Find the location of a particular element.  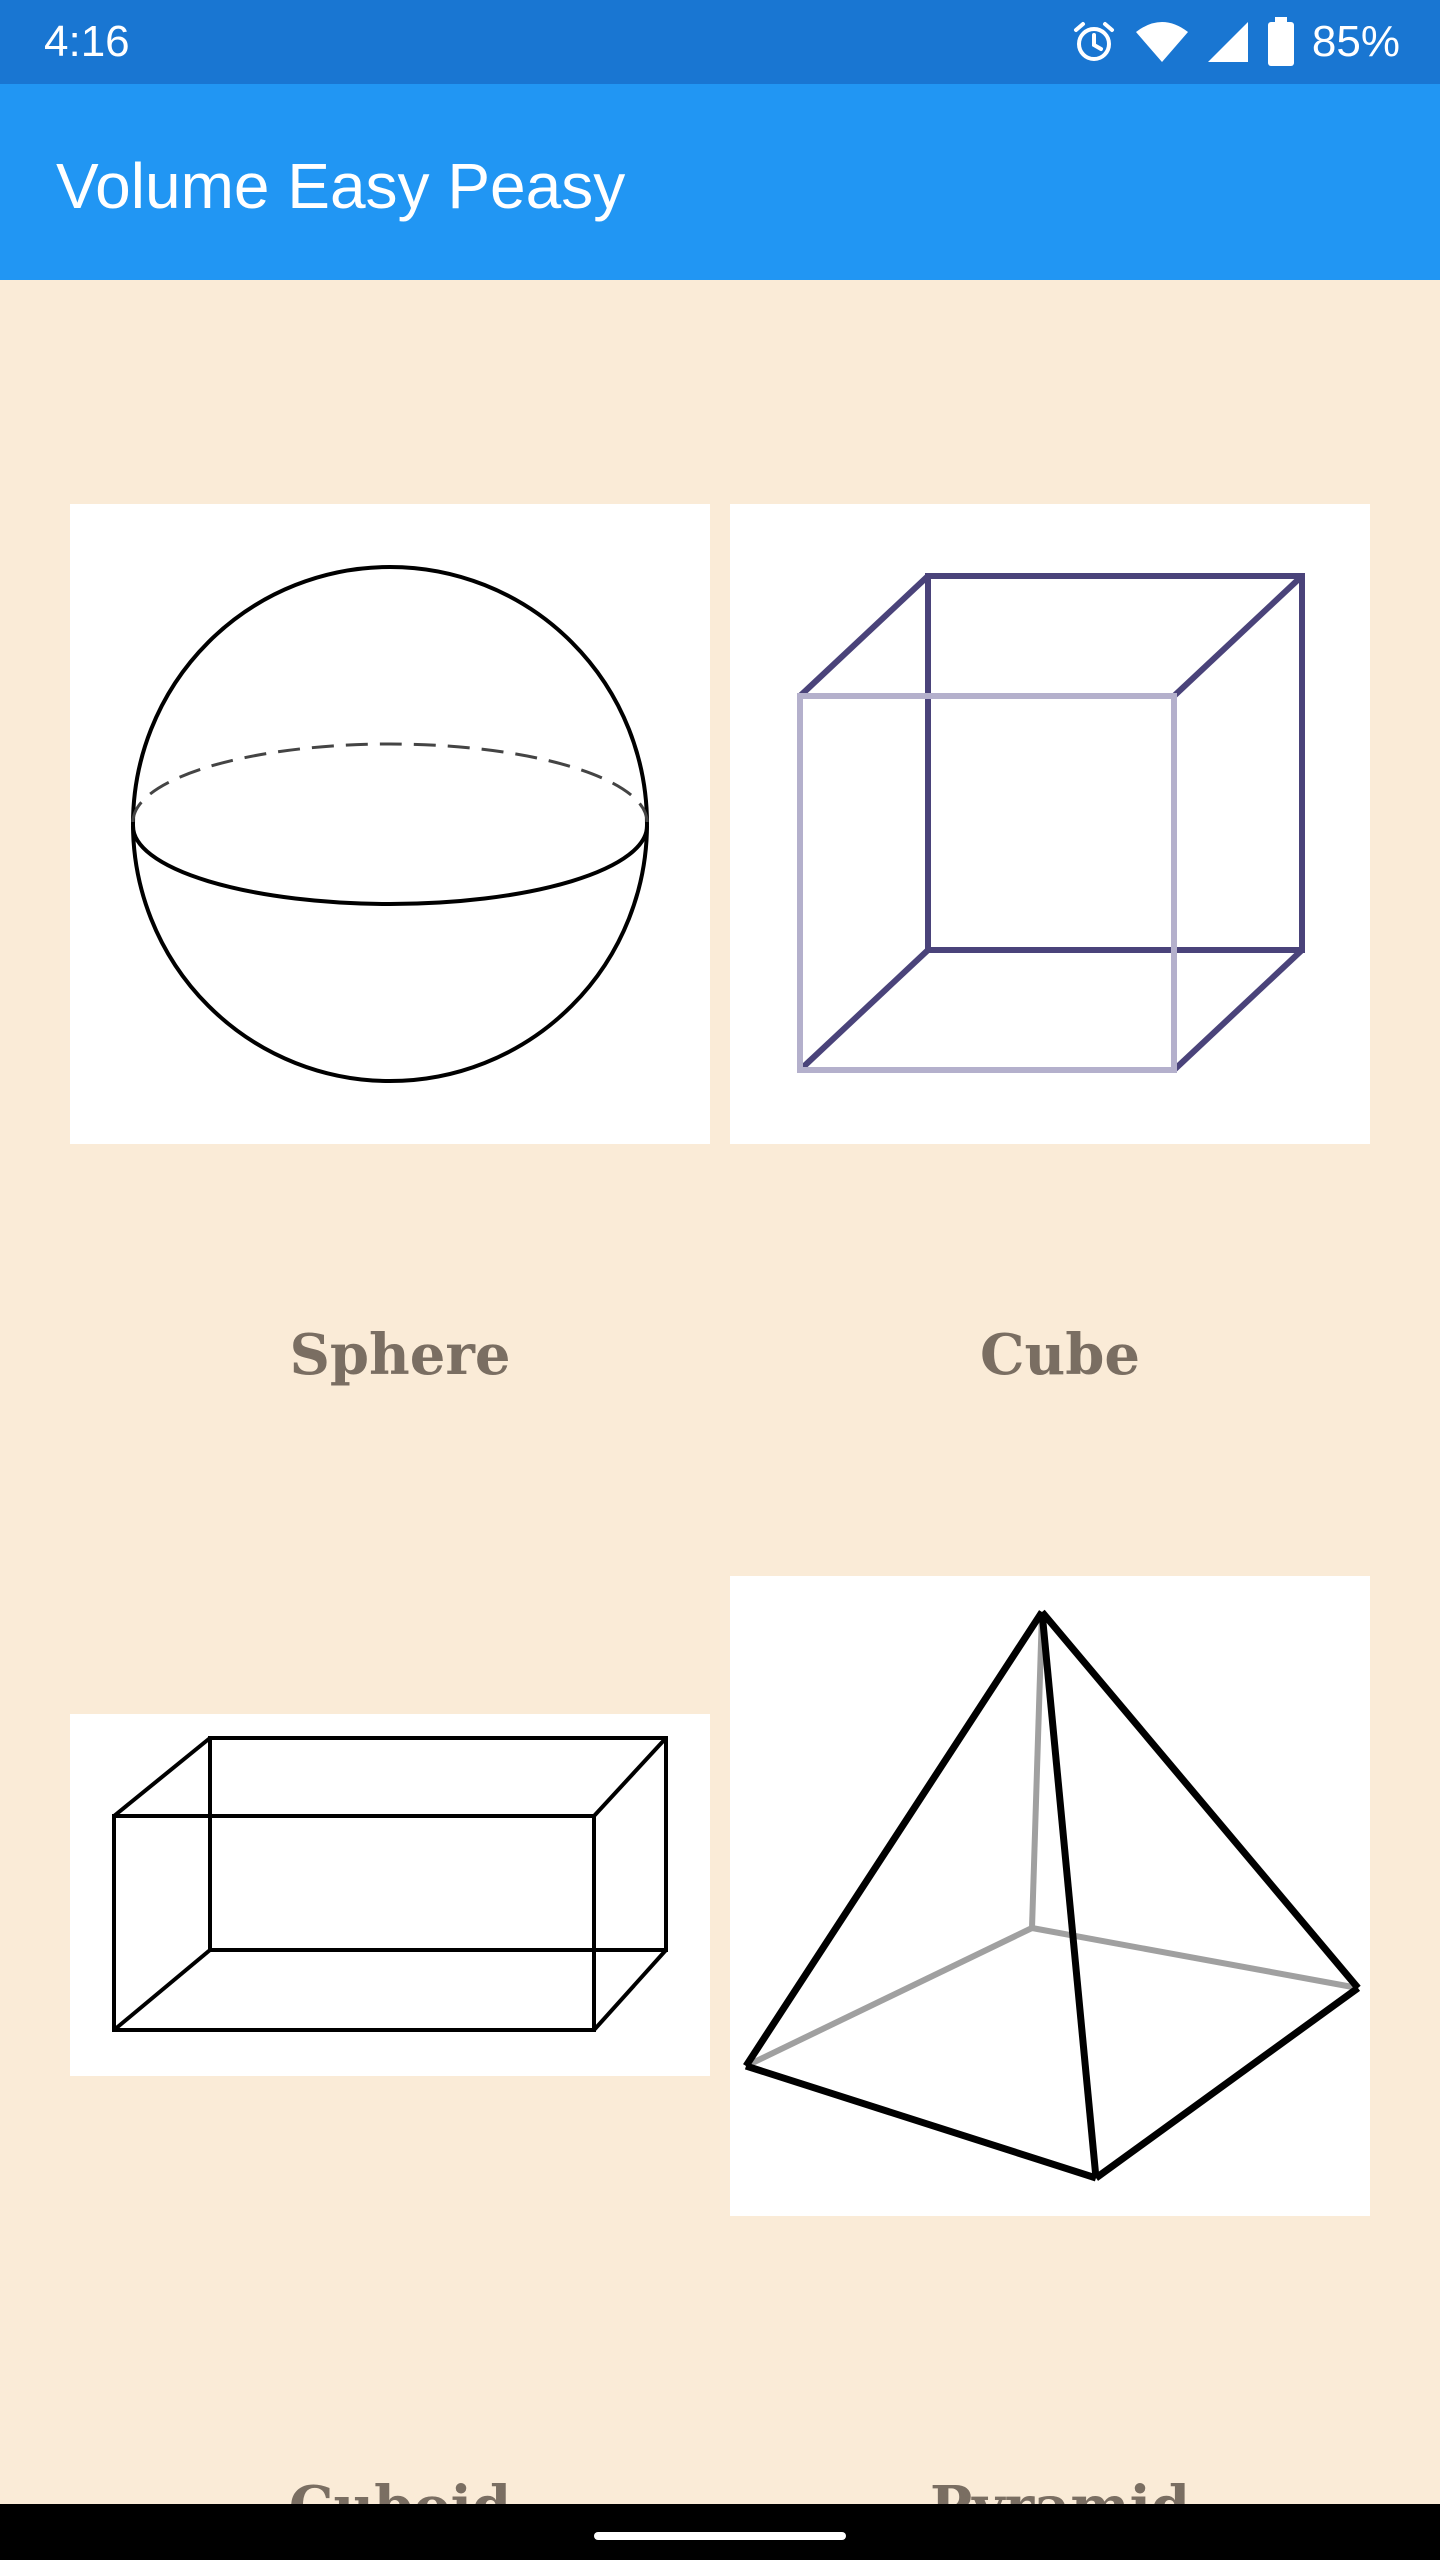

status-time: 4:16 is located at coordinates (87, 41).